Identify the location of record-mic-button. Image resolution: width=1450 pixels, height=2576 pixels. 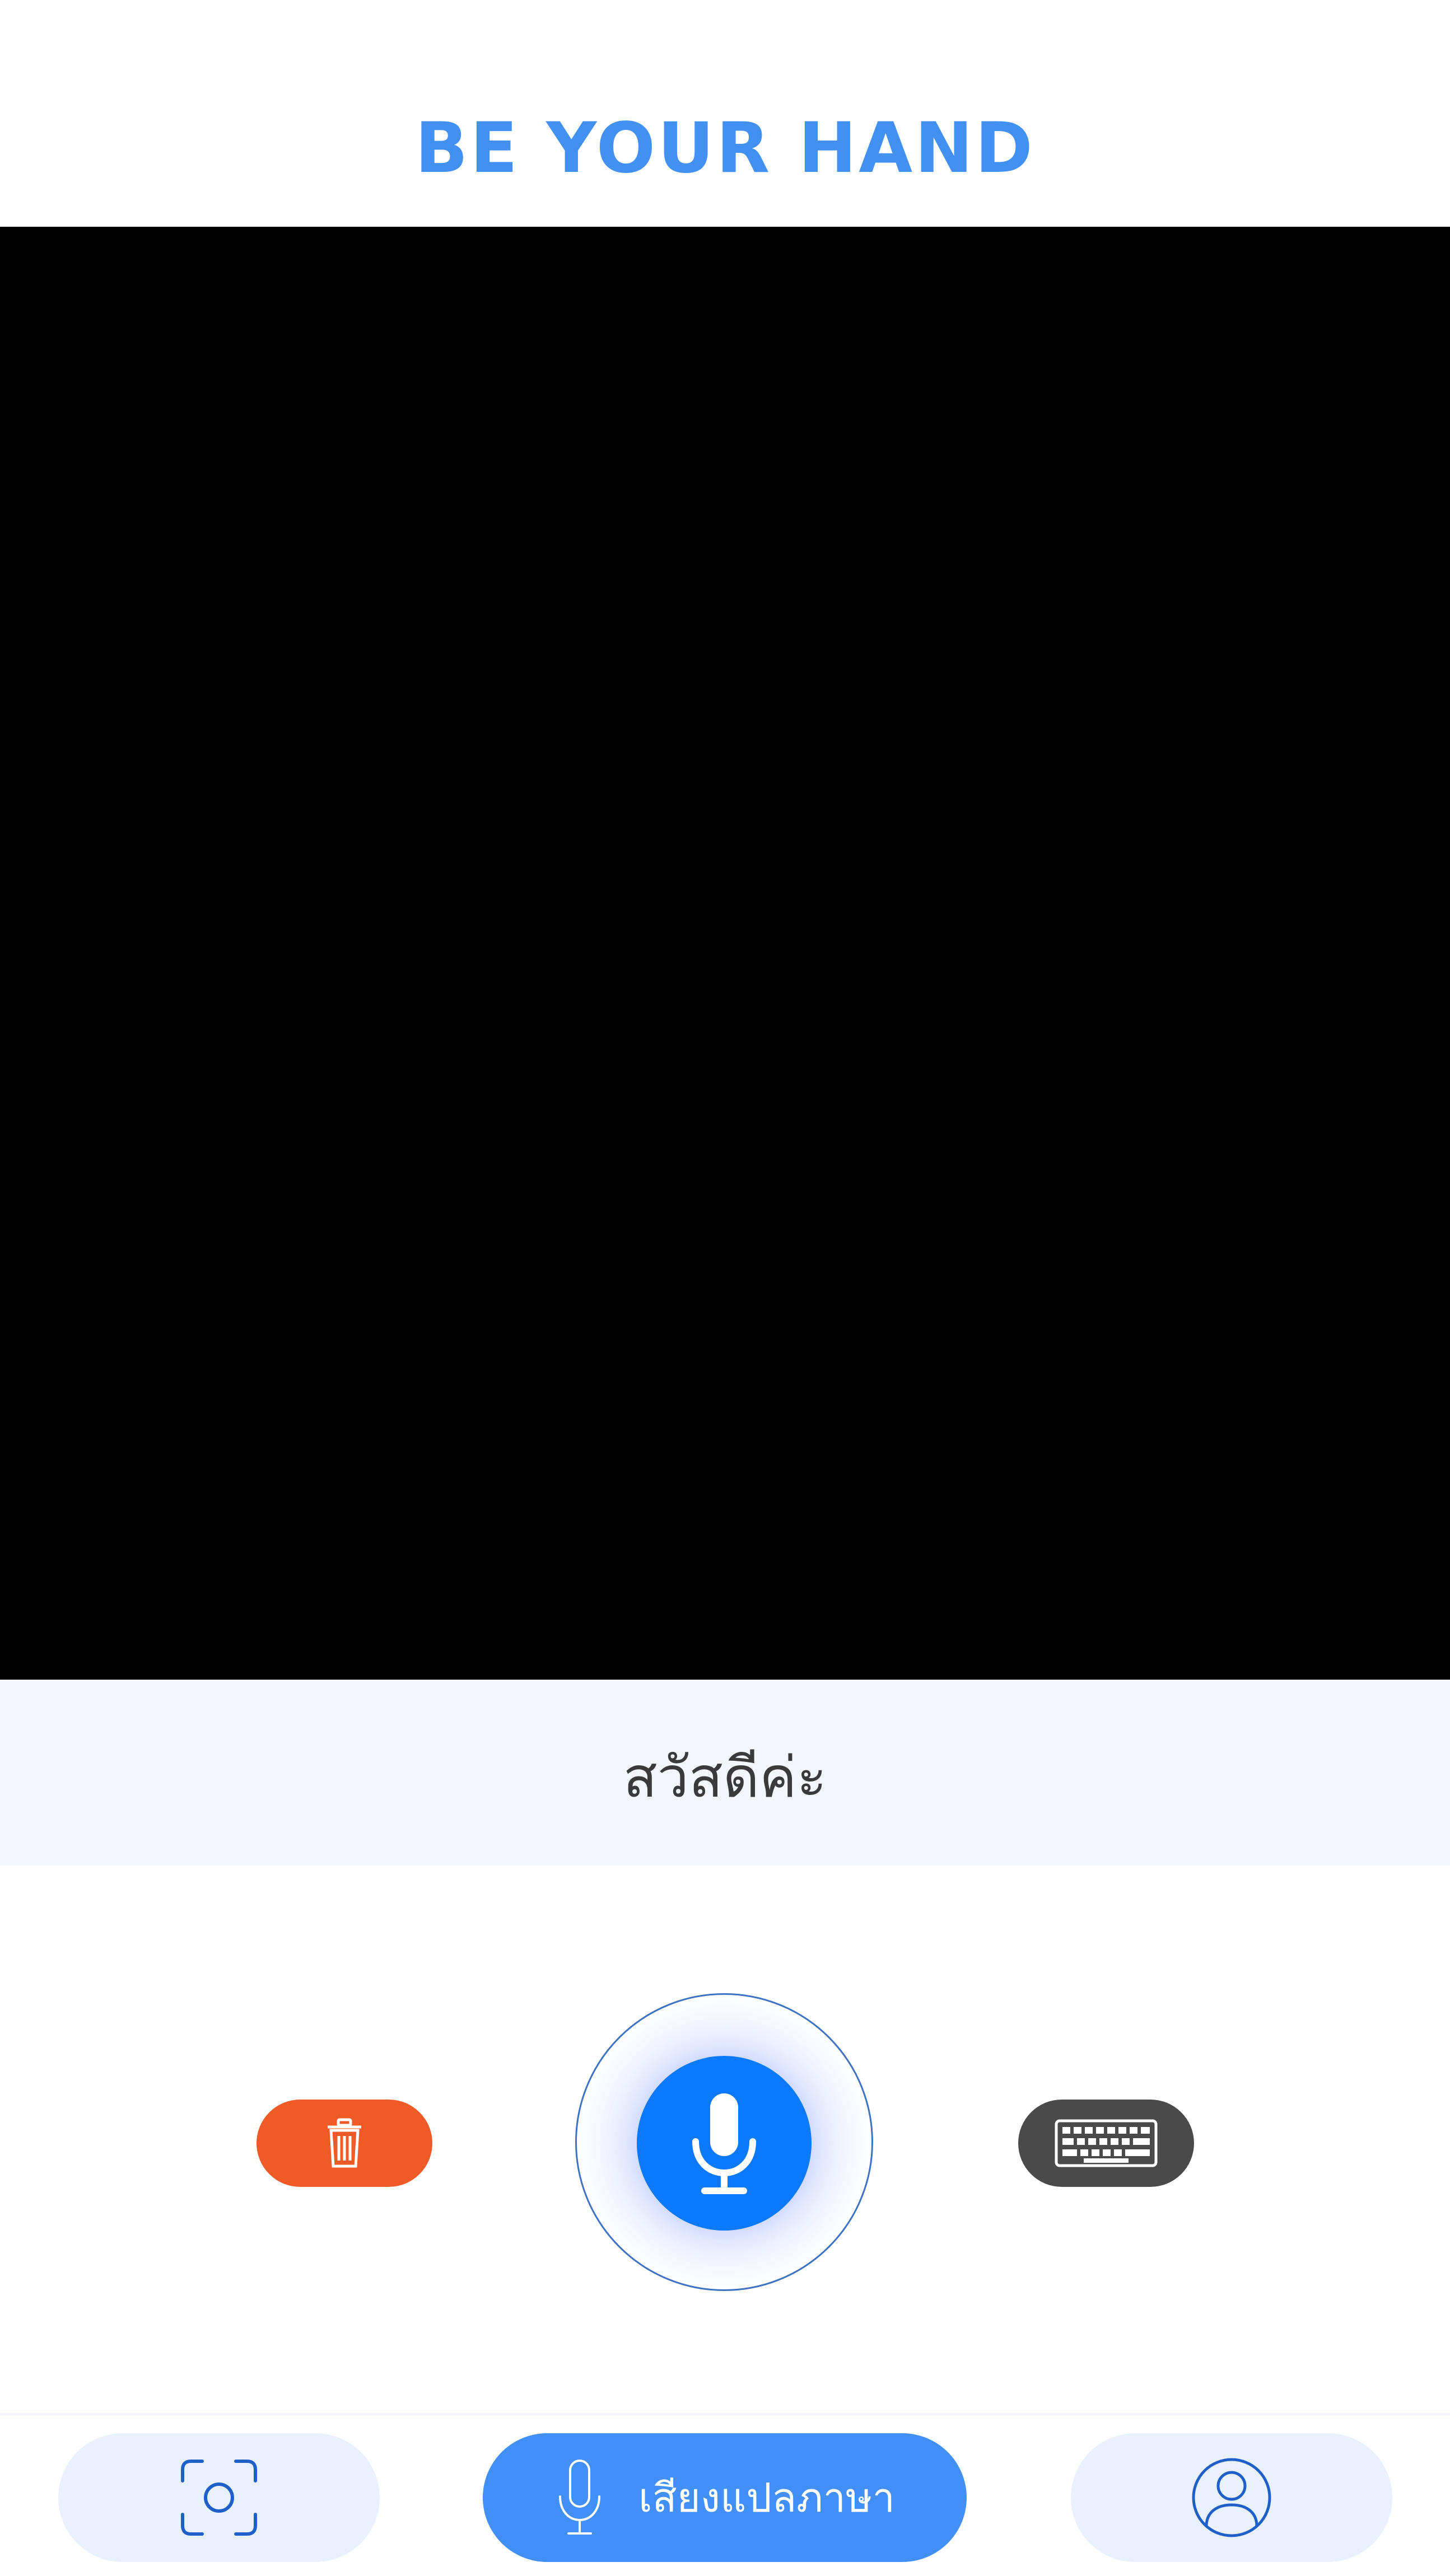
(724, 2143).